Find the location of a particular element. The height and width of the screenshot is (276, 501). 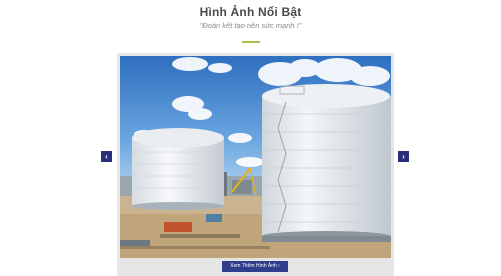

slider-next-button: › is located at coordinates (403, 156).